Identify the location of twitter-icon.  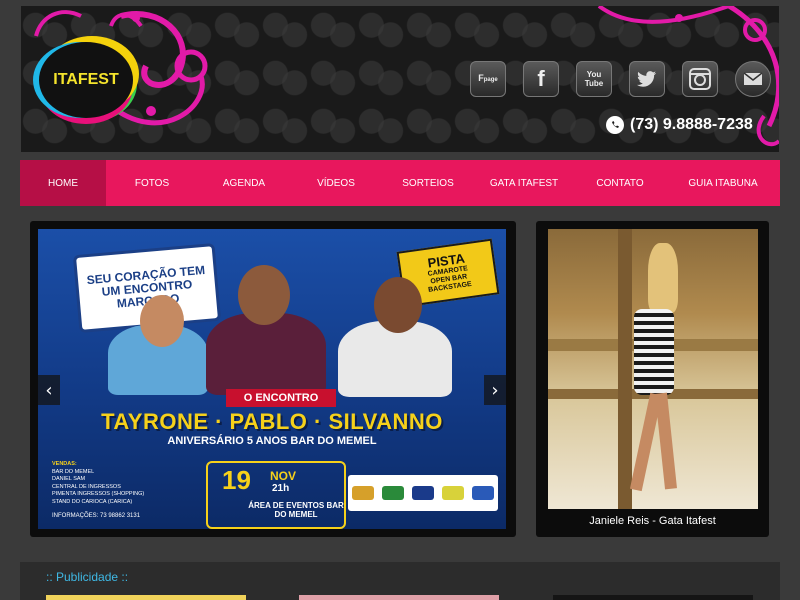
(647, 79).